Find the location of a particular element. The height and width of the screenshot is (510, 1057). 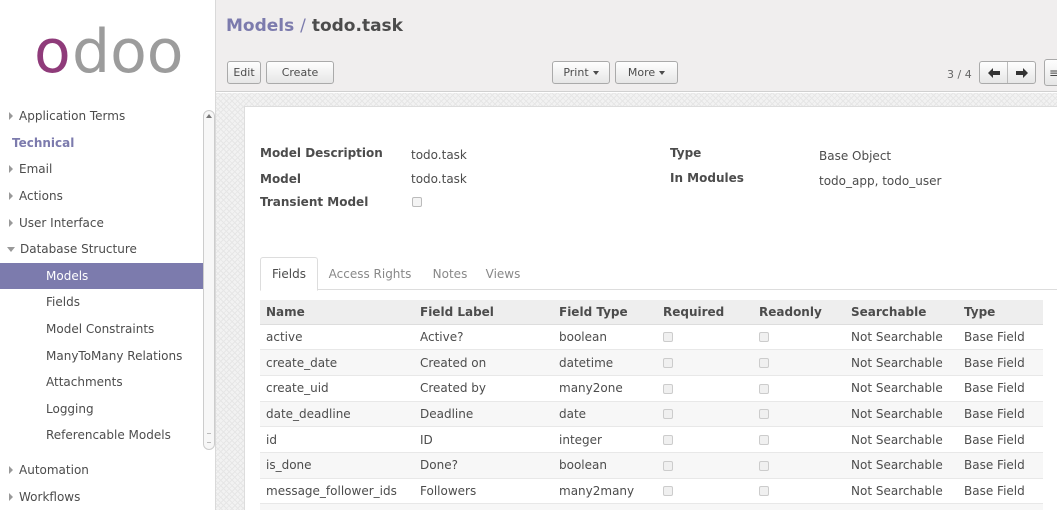

column-header-searchable: Searchable is located at coordinates (901, 312).